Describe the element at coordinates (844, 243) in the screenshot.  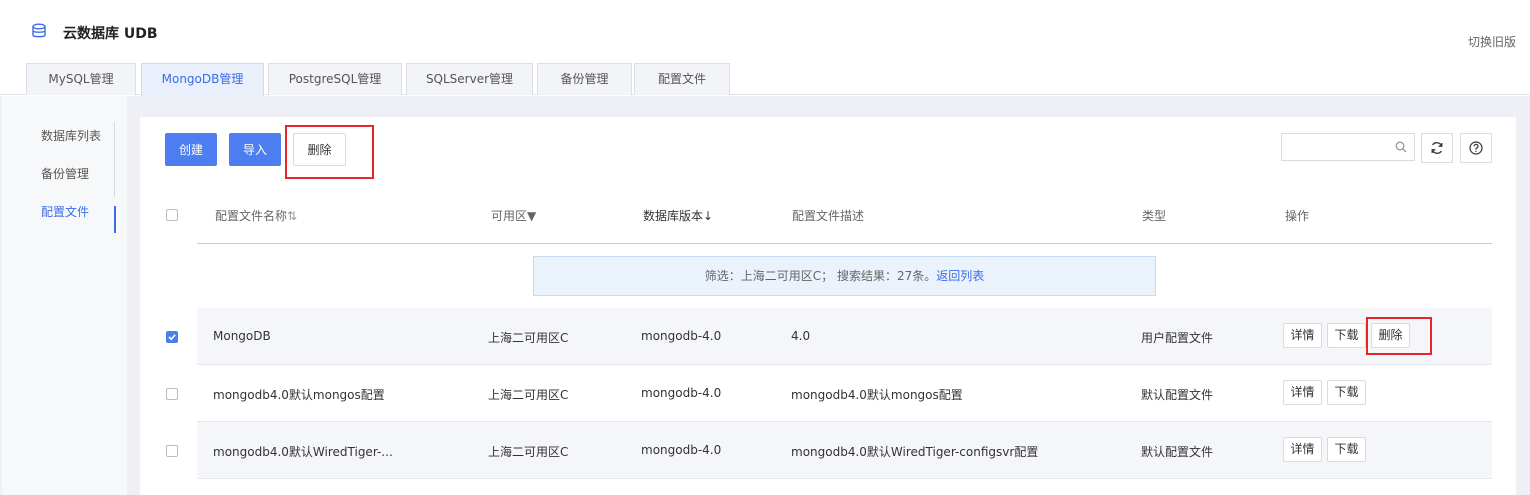
I see `table-header-divider` at that location.